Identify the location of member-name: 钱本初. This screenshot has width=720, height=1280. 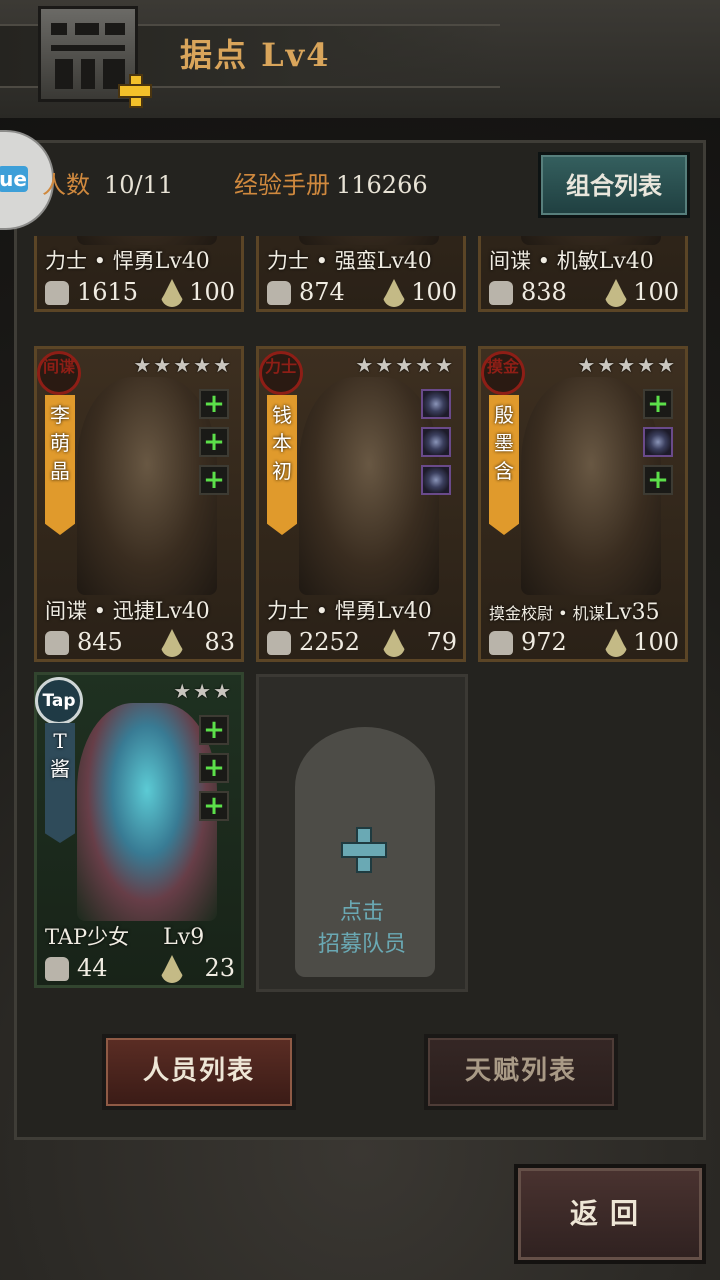
(282, 443).